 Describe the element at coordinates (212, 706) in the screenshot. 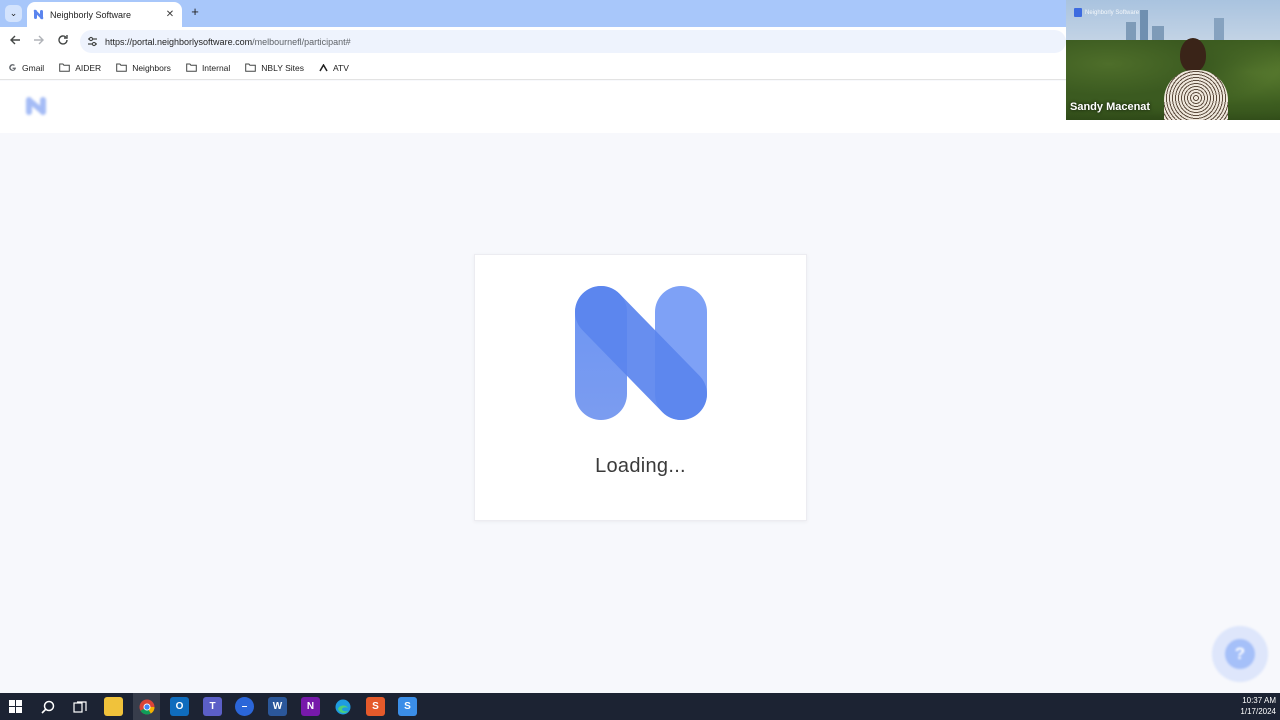

I see `teams-icon: T` at that location.